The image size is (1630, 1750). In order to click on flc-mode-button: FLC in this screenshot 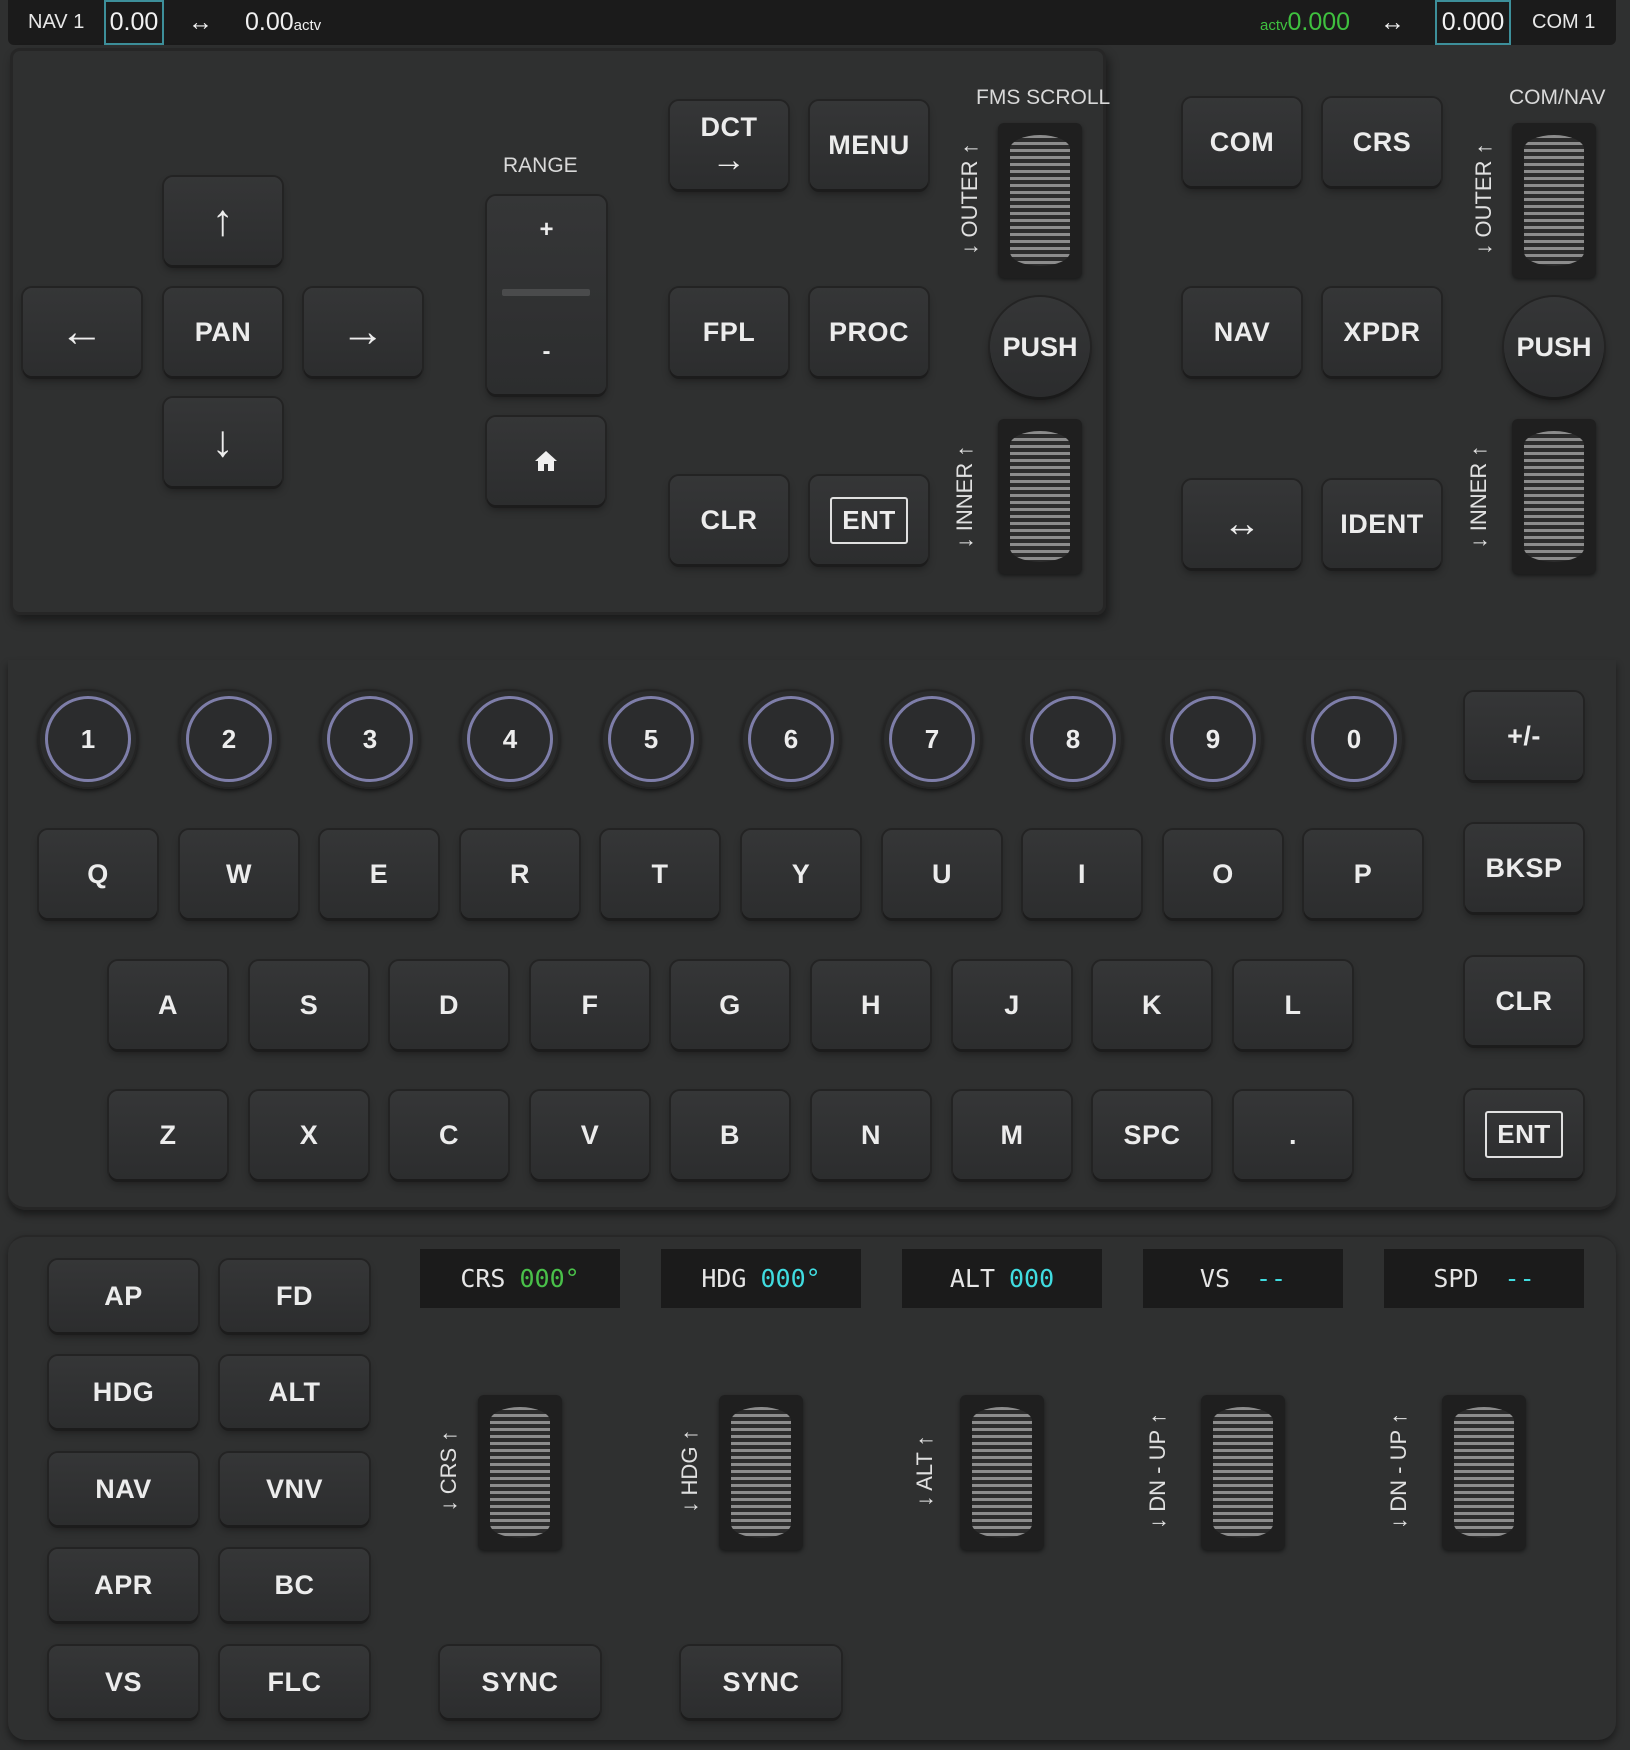, I will do `click(294, 1682)`.